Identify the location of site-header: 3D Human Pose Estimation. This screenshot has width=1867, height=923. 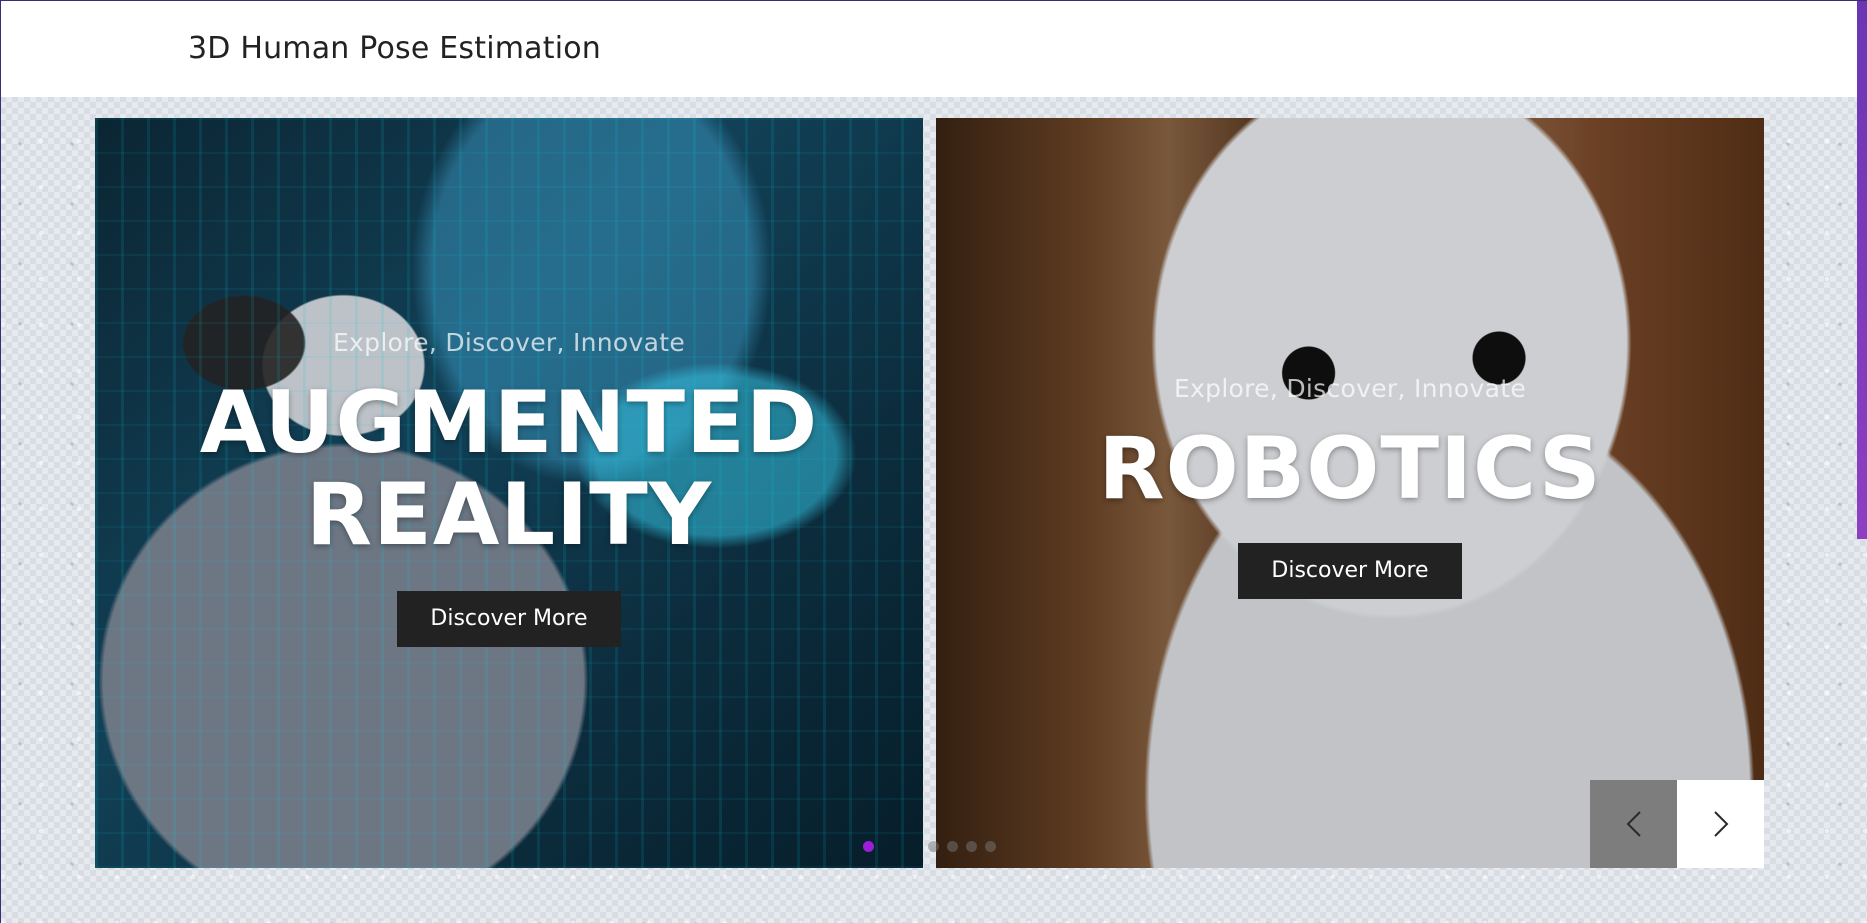
(929, 49).